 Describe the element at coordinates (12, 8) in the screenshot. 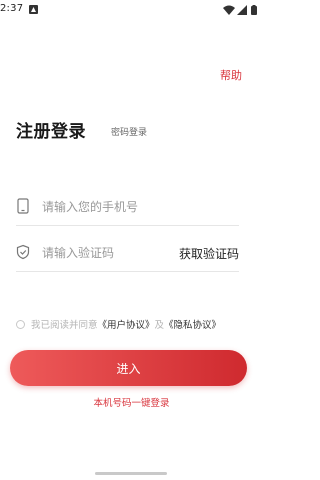

I see `status-time: 2:37` at that location.